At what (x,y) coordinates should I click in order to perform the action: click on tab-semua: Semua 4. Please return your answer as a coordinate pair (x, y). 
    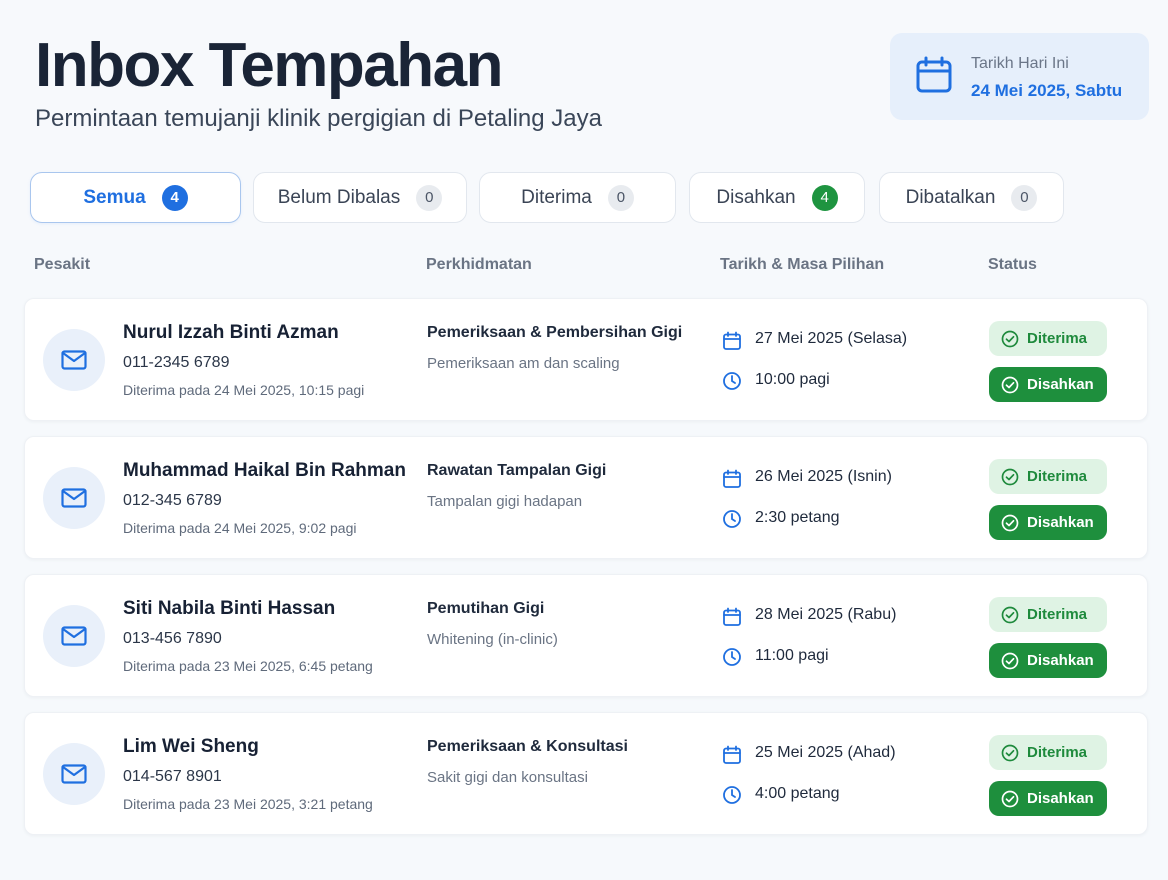
    Looking at the image, I should click on (135, 197).